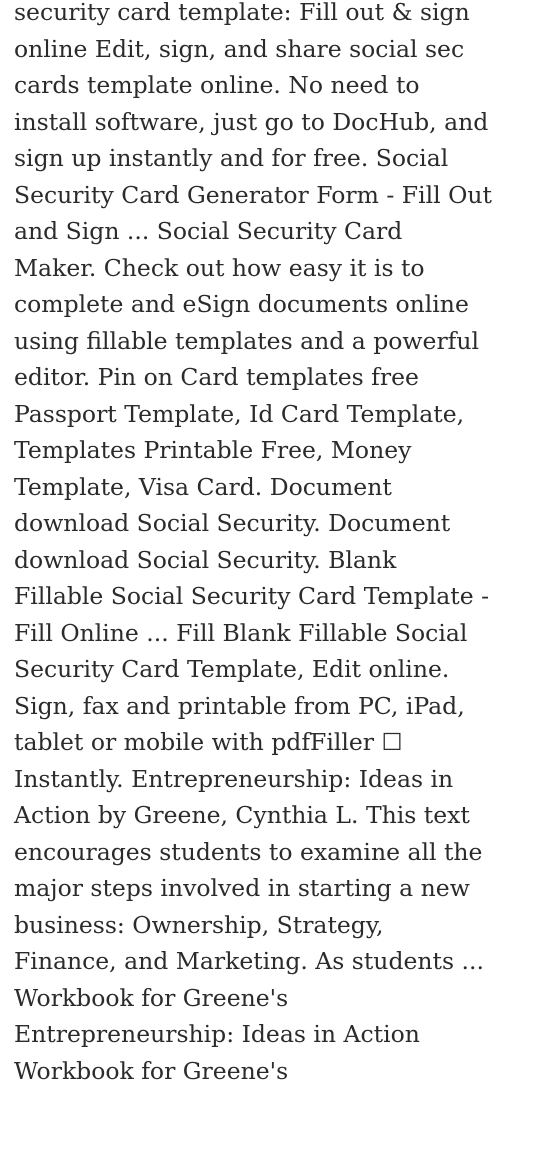 The image size is (551, 1161). Describe the element at coordinates (239, 48) in the screenshot. I see `text-line: online Edit, sign, and share social sec` at that location.